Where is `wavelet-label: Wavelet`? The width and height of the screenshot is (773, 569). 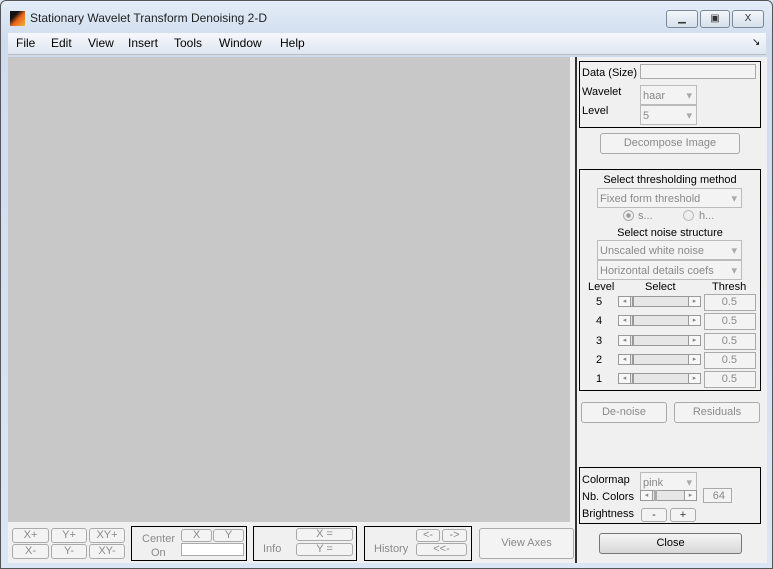 wavelet-label: Wavelet is located at coordinates (602, 92).